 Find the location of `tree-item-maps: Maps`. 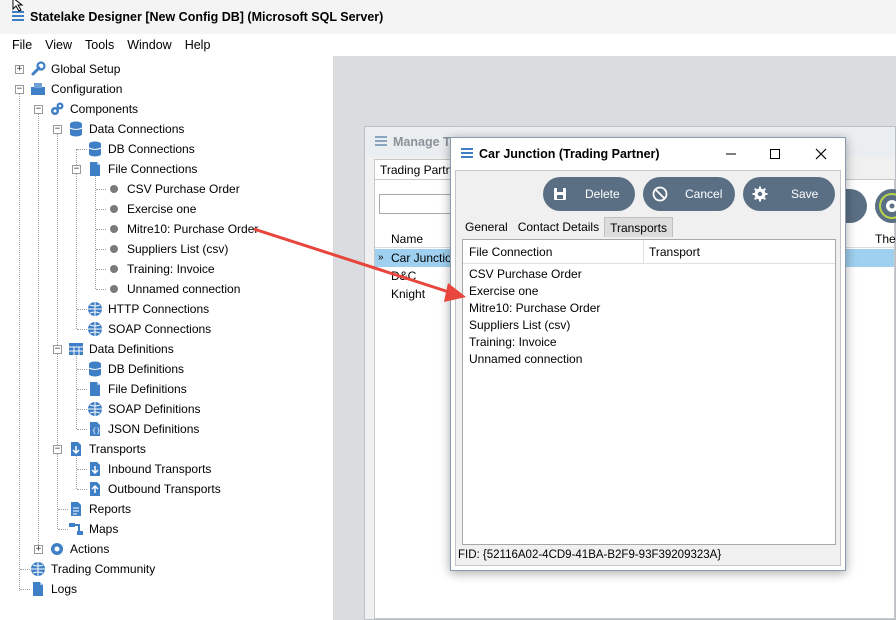

tree-item-maps: Maps is located at coordinates (93, 529).